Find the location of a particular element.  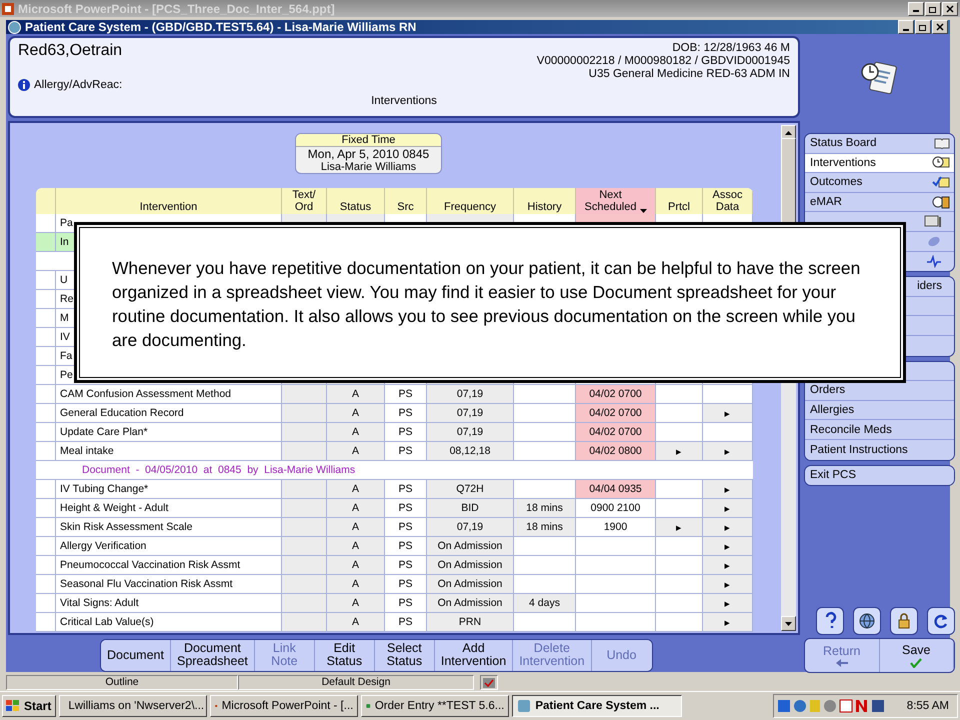

patient-ids: V00000002218 / M000980182 / GBDVID0001945 is located at coordinates (663, 61).